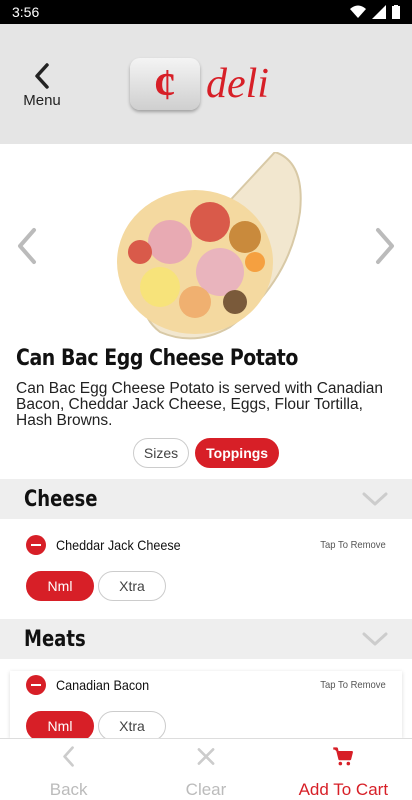  What do you see at coordinates (396, 12) in the screenshot?
I see `battery-icon` at bounding box center [396, 12].